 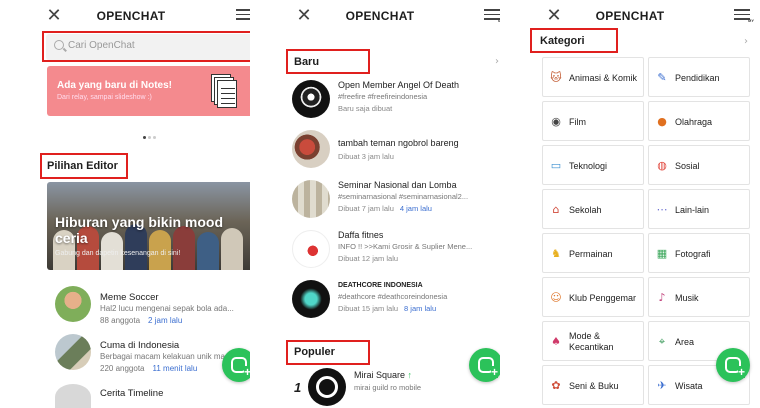 I want to click on hero-title: Hiburan yang bikin mood ceria, so click(x=139, y=230).